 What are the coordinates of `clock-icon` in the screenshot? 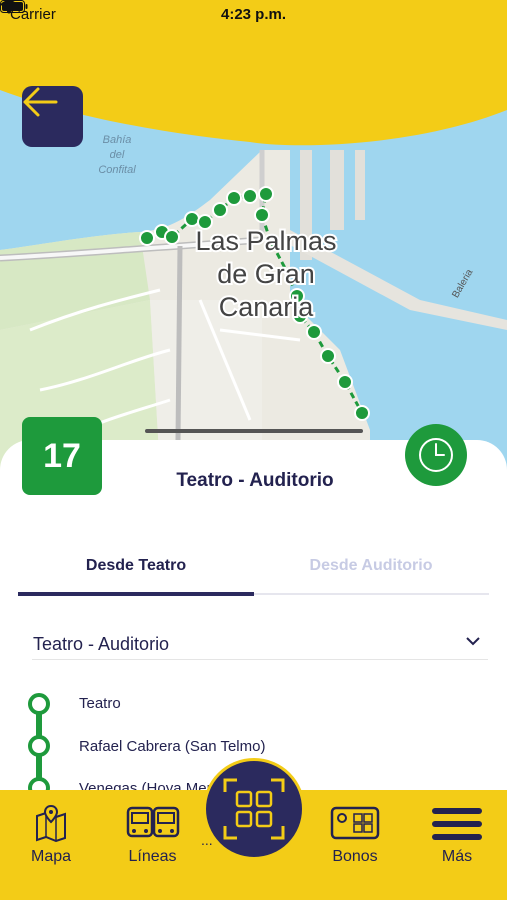 It's located at (436, 455).